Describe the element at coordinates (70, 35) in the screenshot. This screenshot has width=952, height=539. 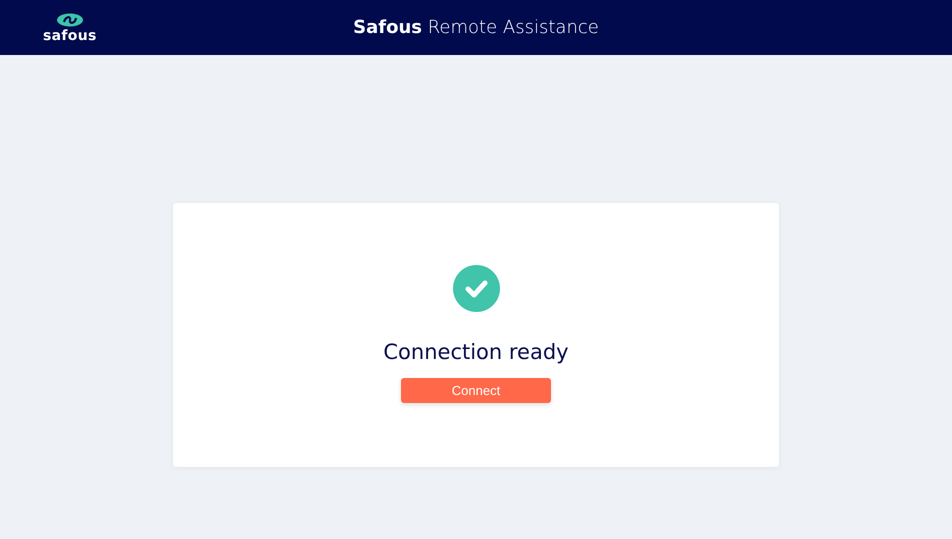
I see `logo-text: safous` at that location.